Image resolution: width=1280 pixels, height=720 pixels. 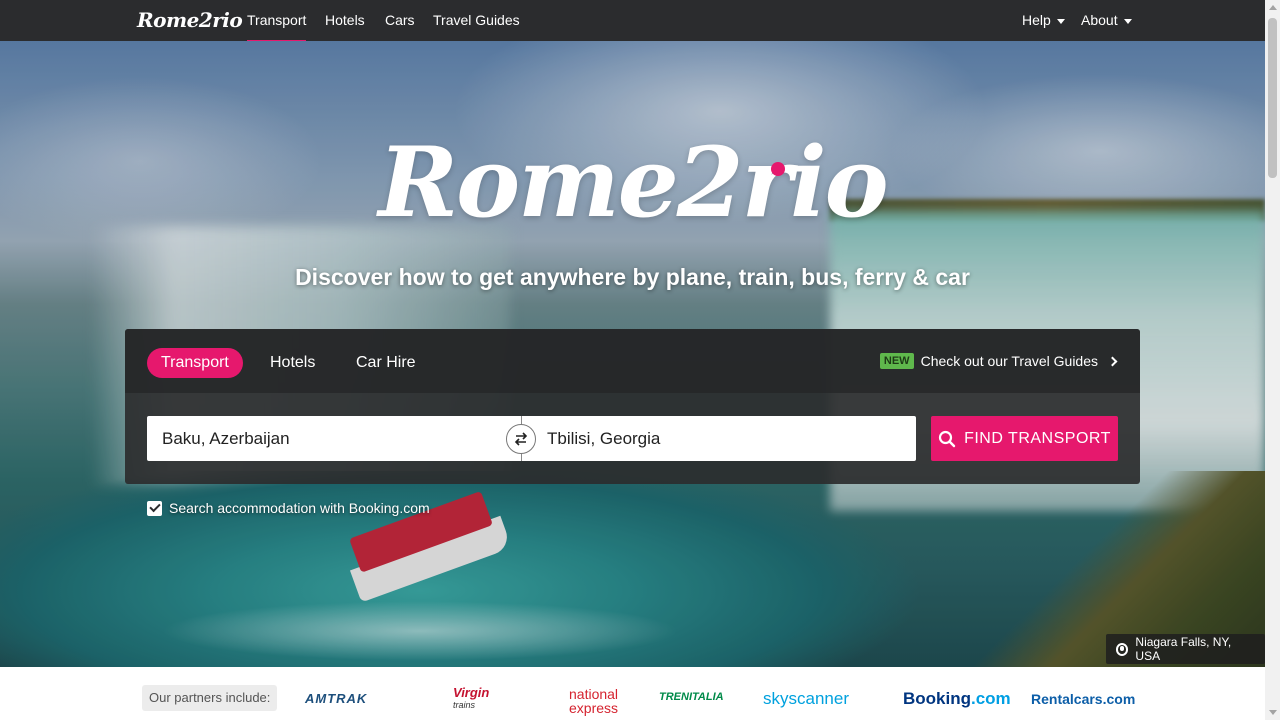 I want to click on travel-guides-promo: NEW Check out our Travel Guides, so click(x=998, y=361).